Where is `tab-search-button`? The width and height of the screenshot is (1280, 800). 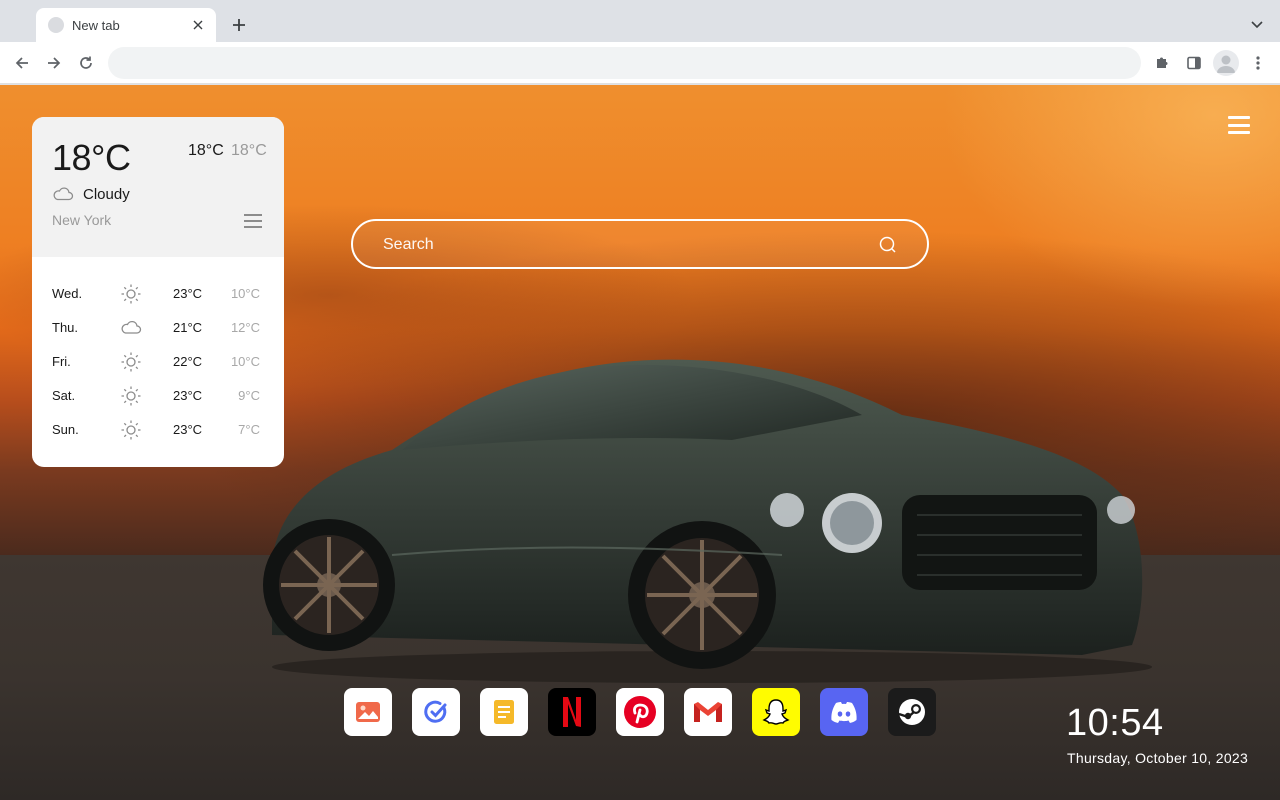 tab-search-button is located at coordinates (1257, 25).